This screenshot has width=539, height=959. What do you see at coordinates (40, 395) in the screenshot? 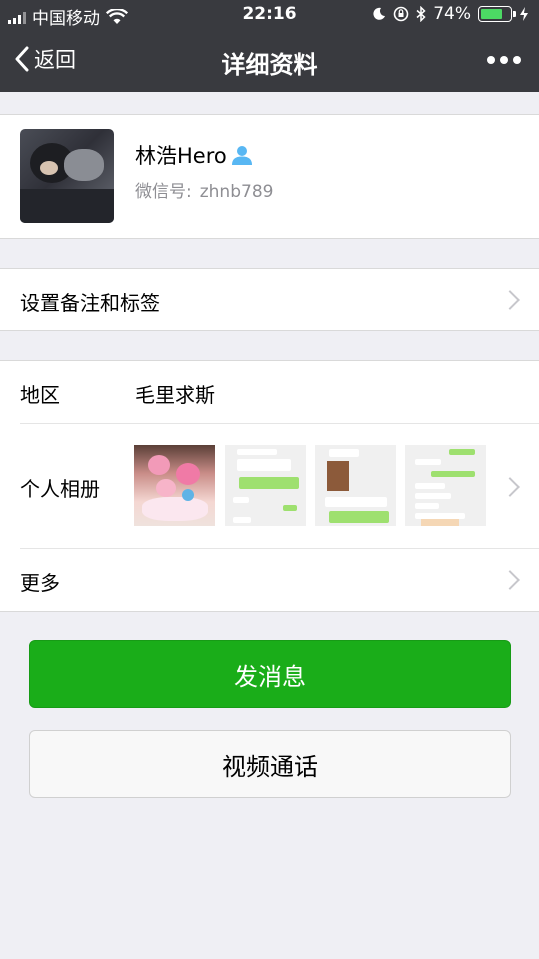
I see `region-label: 地区` at bounding box center [40, 395].